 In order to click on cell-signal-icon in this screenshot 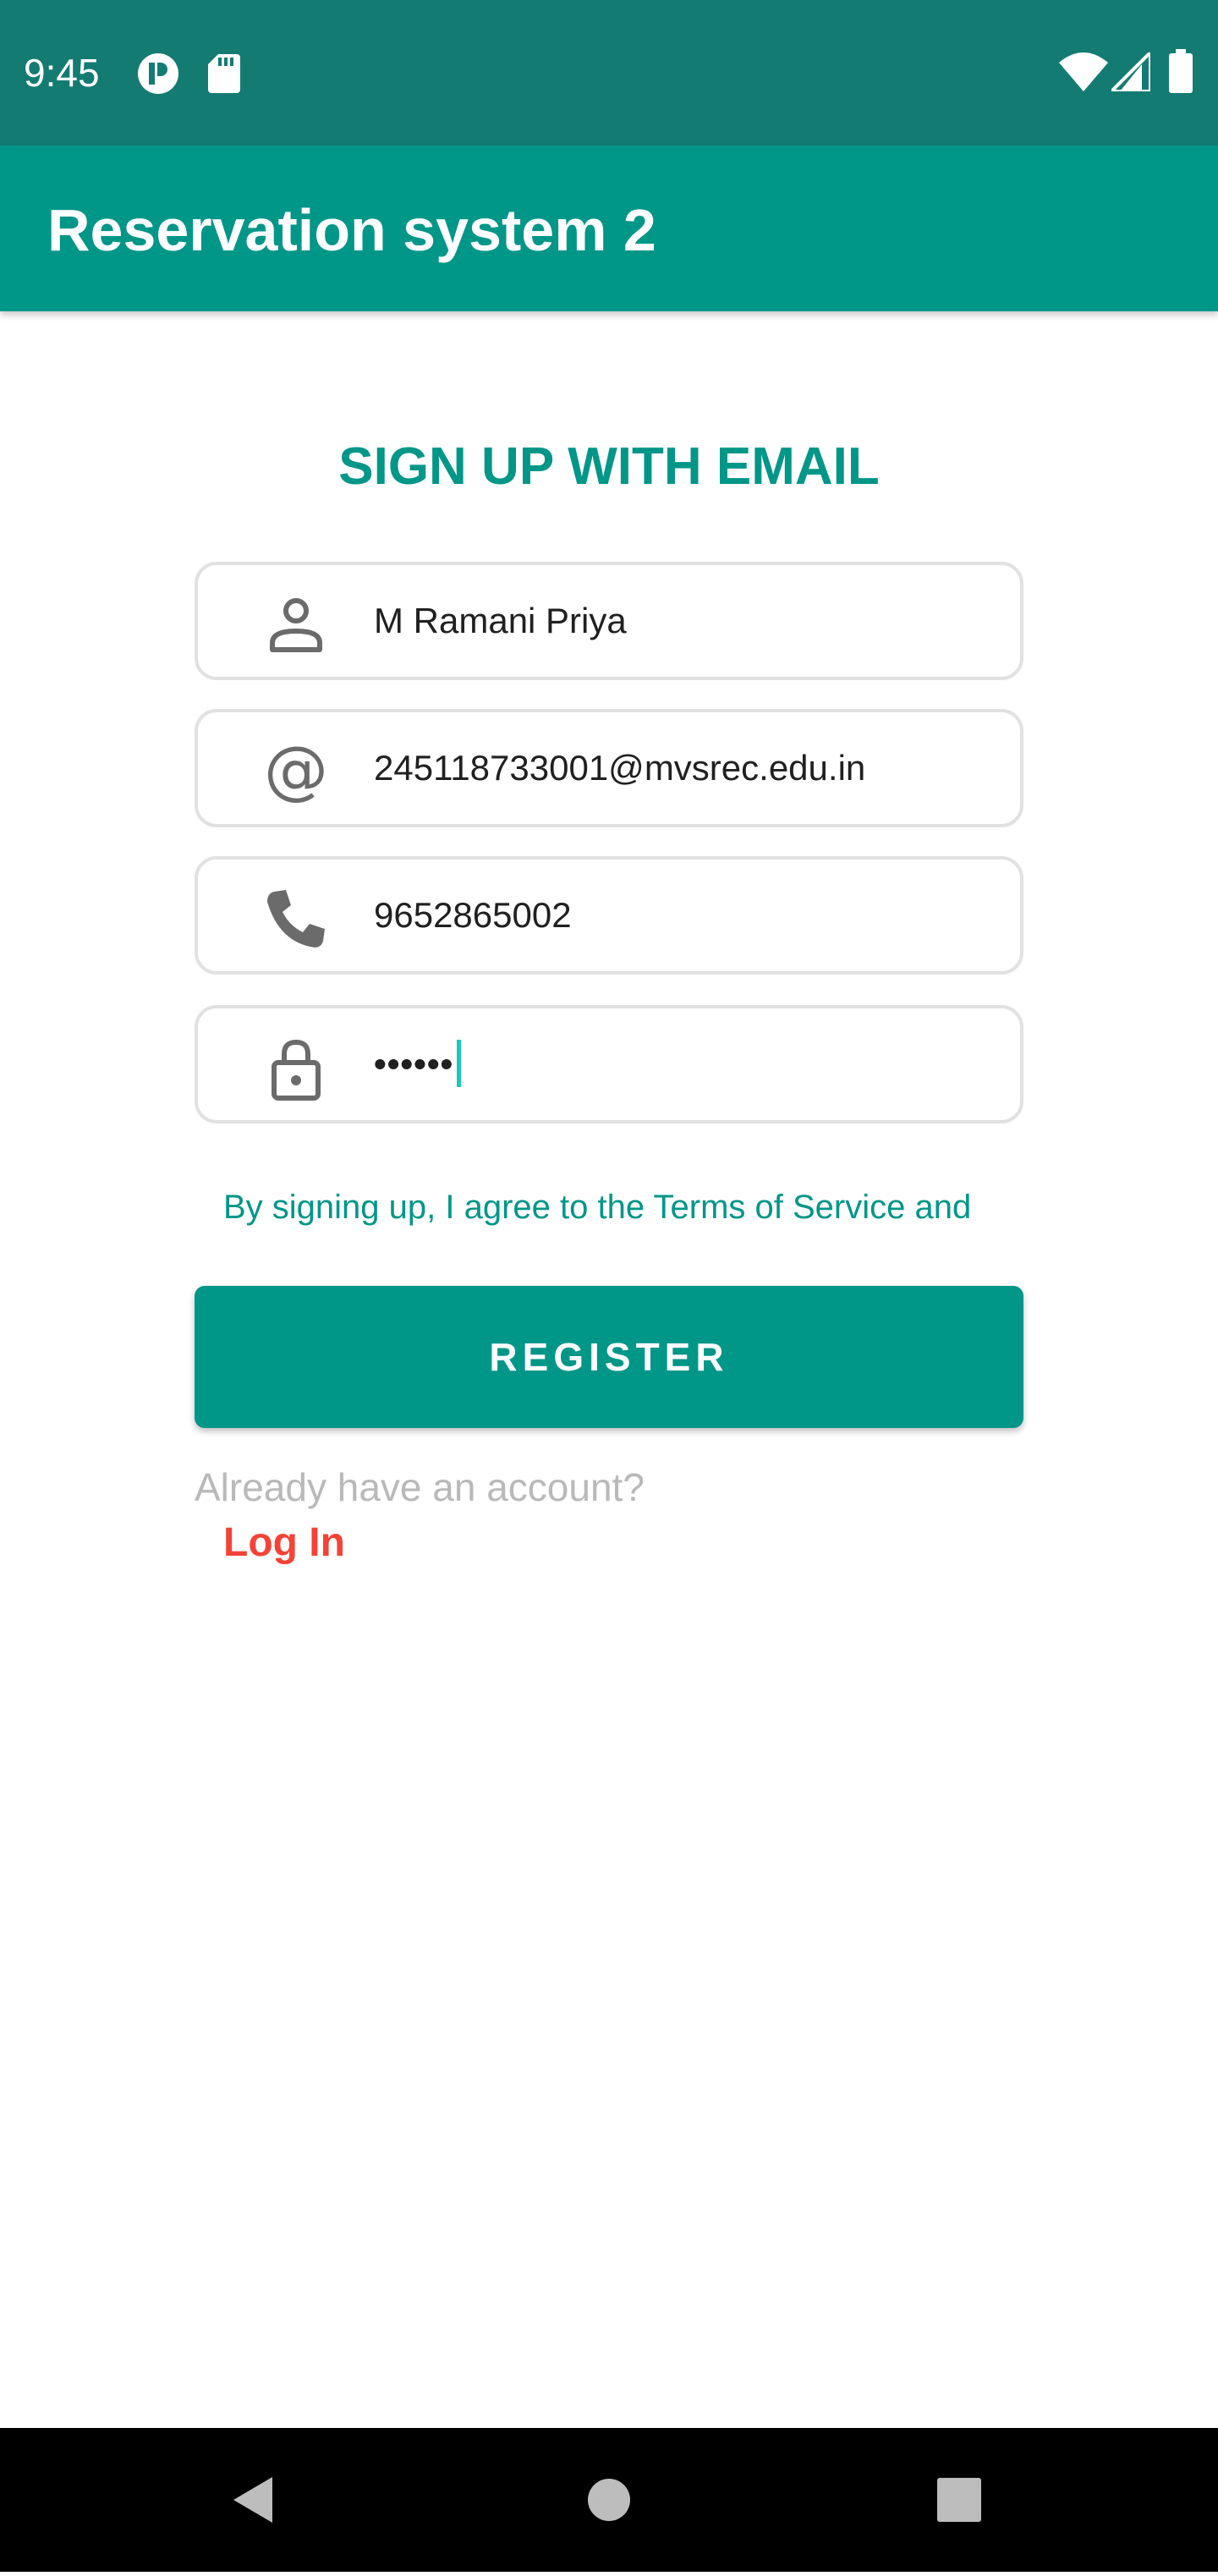, I will do `click(1130, 71)`.